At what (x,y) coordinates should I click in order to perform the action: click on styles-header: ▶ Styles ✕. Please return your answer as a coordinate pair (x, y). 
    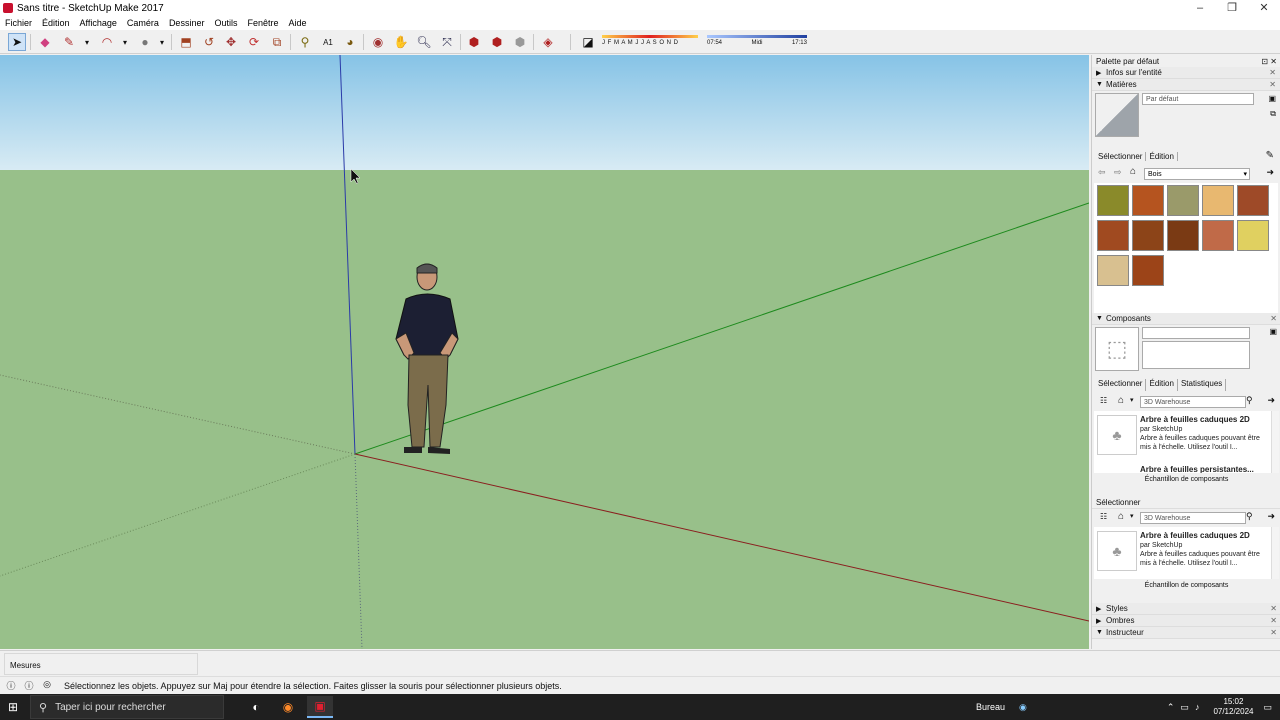
    Looking at the image, I should click on (1186, 609).